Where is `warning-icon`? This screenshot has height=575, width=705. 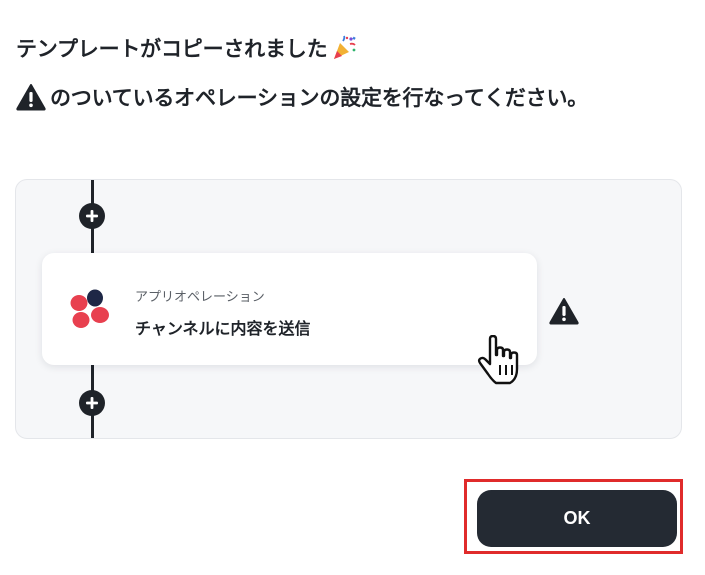
warning-icon is located at coordinates (31, 97).